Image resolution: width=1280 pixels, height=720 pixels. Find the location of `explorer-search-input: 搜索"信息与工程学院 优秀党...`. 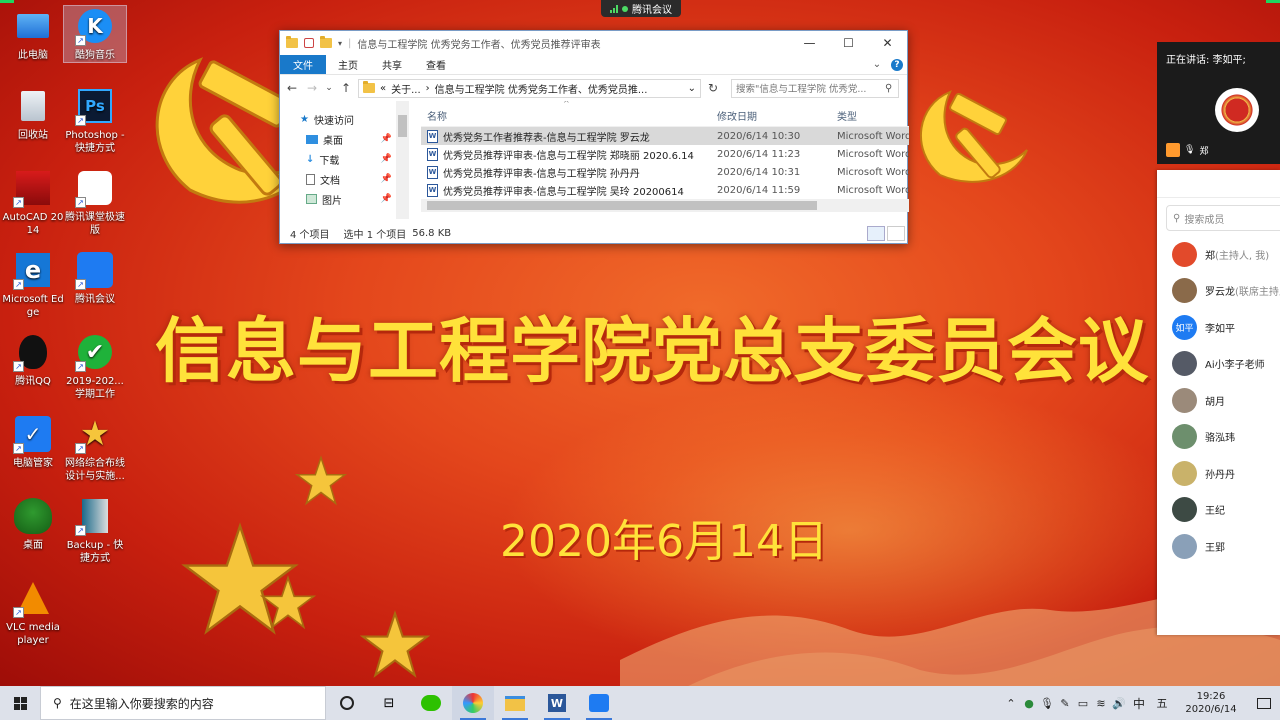

explorer-search-input: 搜索"信息与工程学院 优秀党... is located at coordinates (815, 88).